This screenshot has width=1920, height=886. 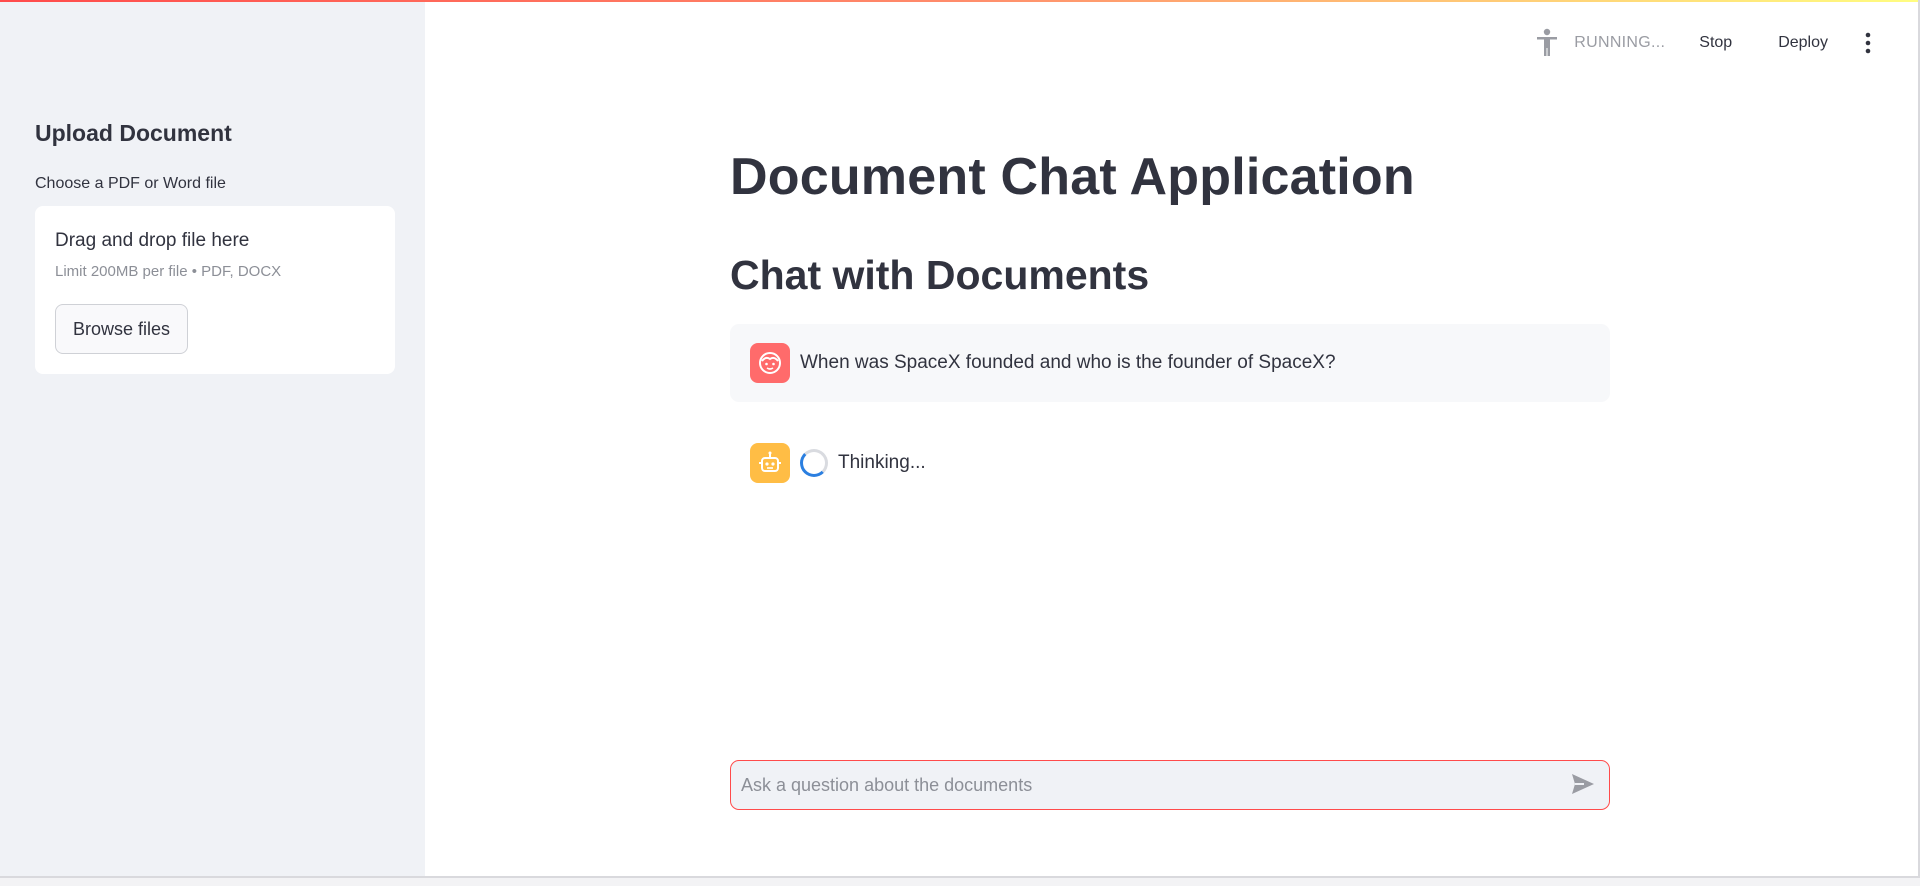 I want to click on top-toolbar: RUNNING... Stop Deploy, so click(x=1706, y=43).